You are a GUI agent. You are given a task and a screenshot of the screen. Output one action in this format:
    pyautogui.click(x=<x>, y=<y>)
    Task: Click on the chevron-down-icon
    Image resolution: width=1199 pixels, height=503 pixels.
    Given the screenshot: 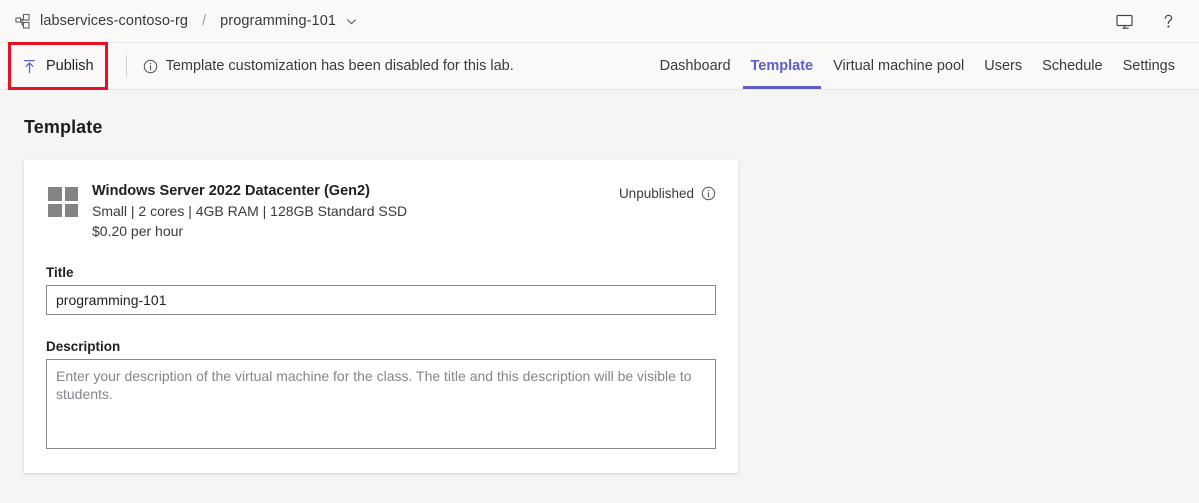 What is the action you would take?
    pyautogui.click(x=351, y=21)
    